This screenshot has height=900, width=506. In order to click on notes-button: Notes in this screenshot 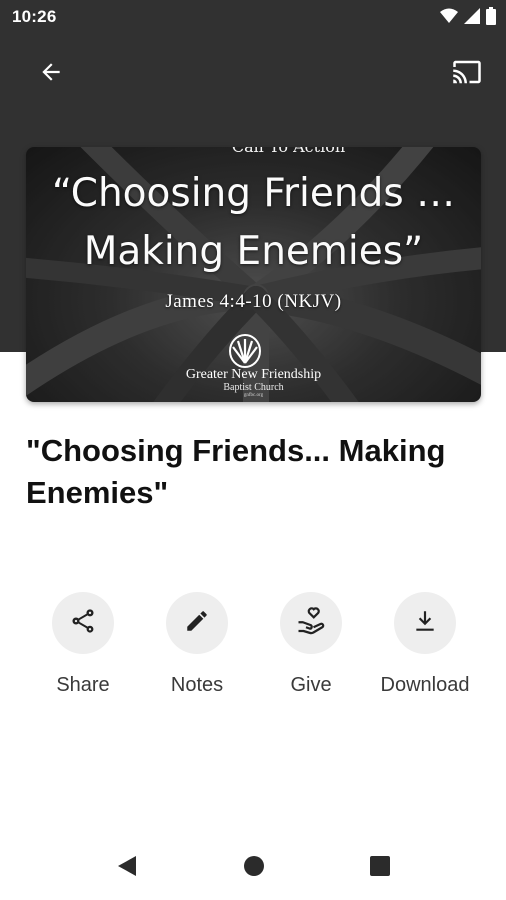, I will do `click(197, 644)`.